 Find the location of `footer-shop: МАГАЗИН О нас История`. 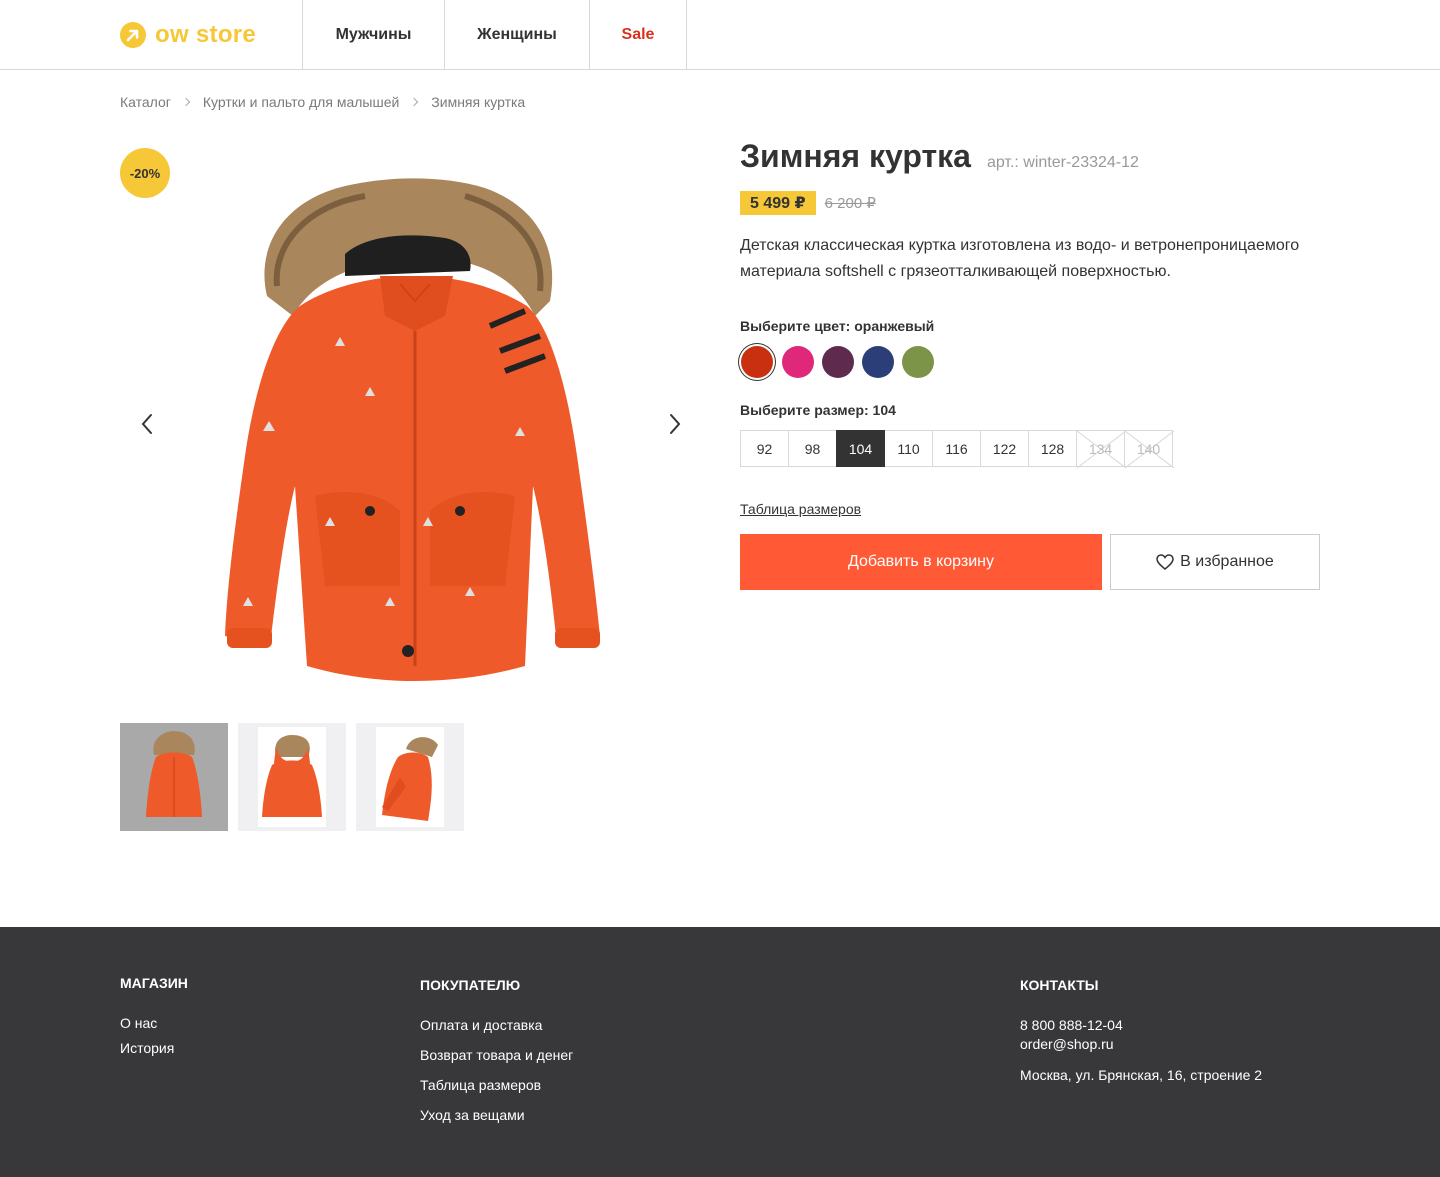

footer-shop: МАГАЗИН О нас История is located at coordinates (154, 1015).